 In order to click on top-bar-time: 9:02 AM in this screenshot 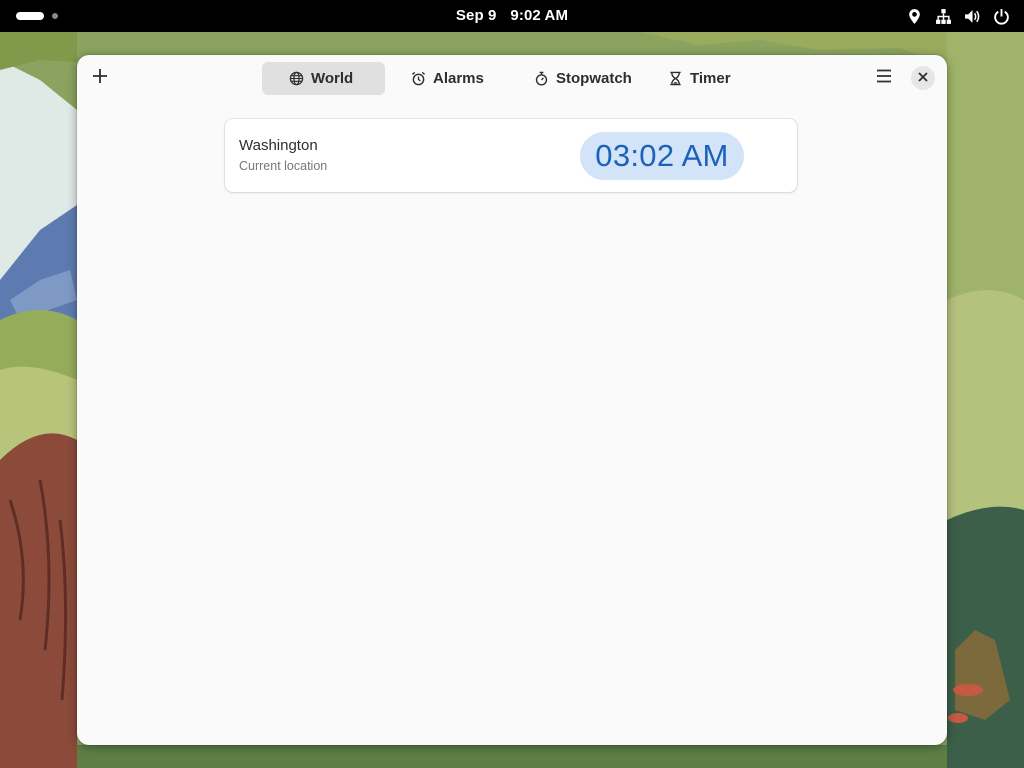, I will do `click(539, 15)`.